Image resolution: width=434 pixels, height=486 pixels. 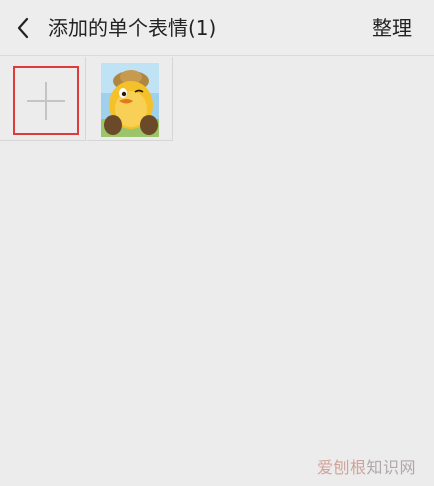 I want to click on yellow-chick-sticker, so click(x=130, y=100).